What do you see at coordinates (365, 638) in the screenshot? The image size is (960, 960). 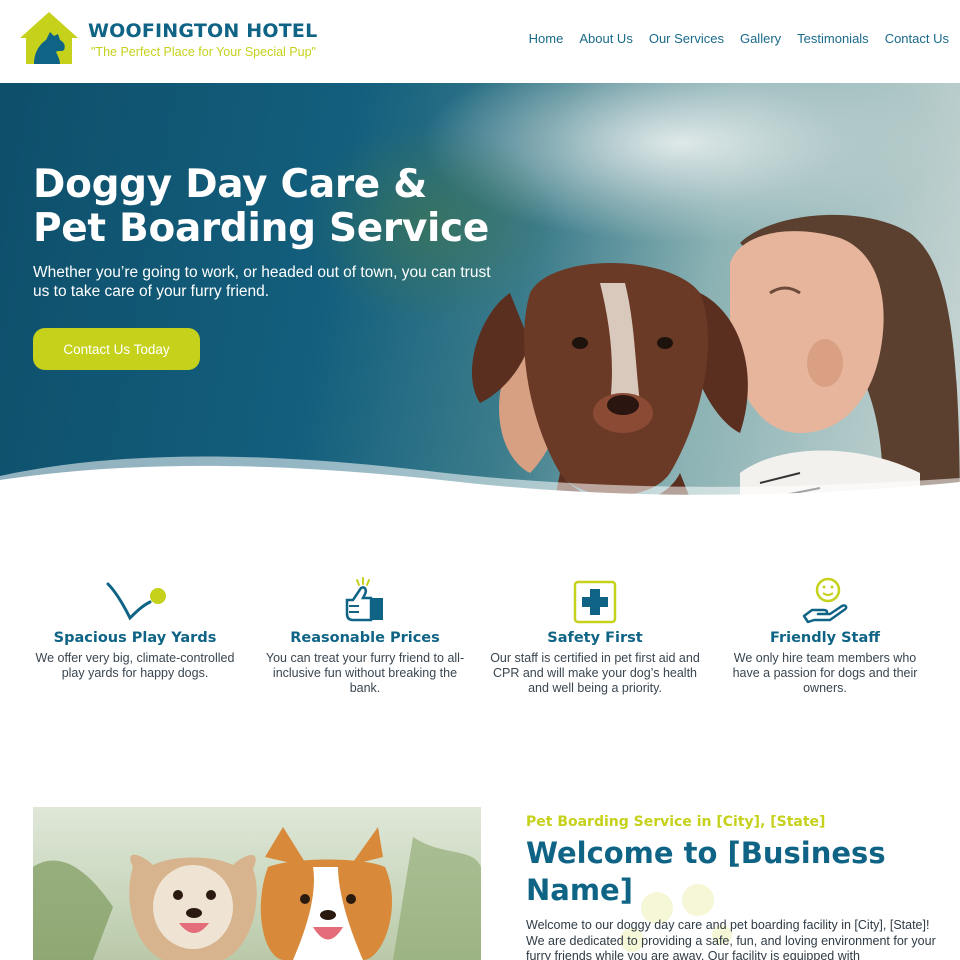 I see `feature-title: Reasonable Prices` at bounding box center [365, 638].